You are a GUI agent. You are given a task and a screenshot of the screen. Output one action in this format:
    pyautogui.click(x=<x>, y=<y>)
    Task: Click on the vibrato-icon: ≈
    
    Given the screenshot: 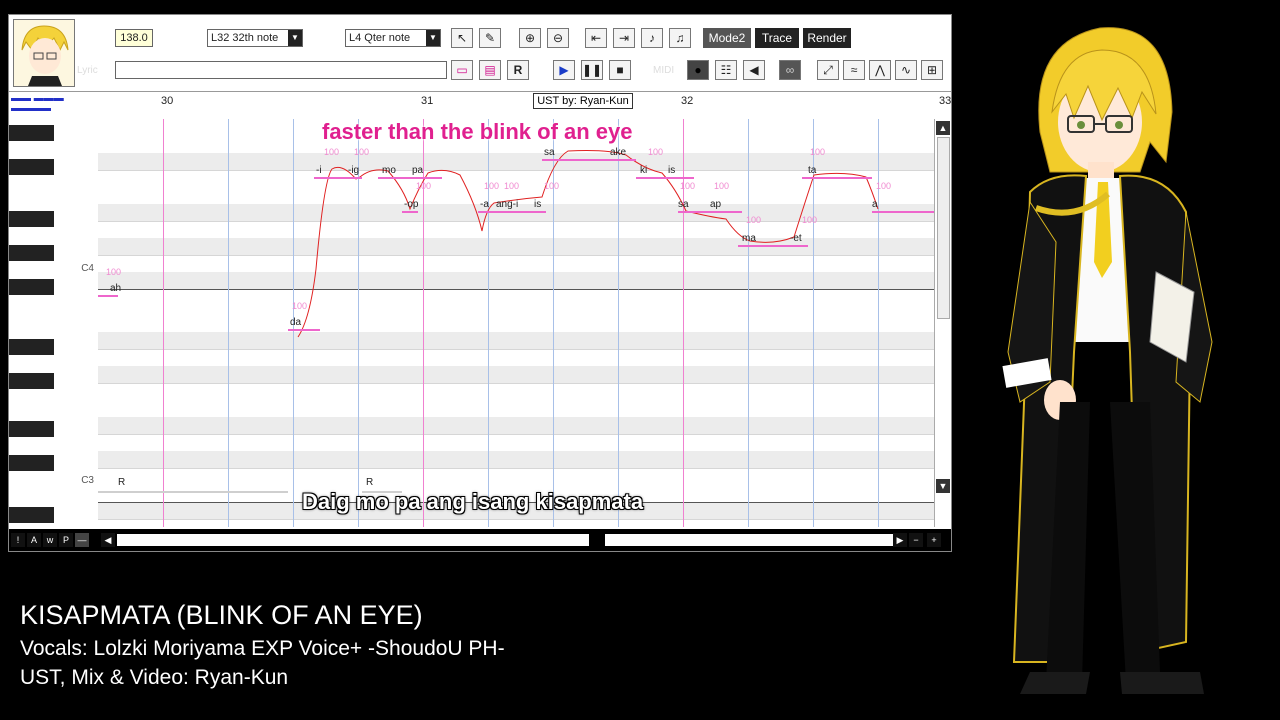 What is the action you would take?
    pyautogui.click(x=854, y=70)
    